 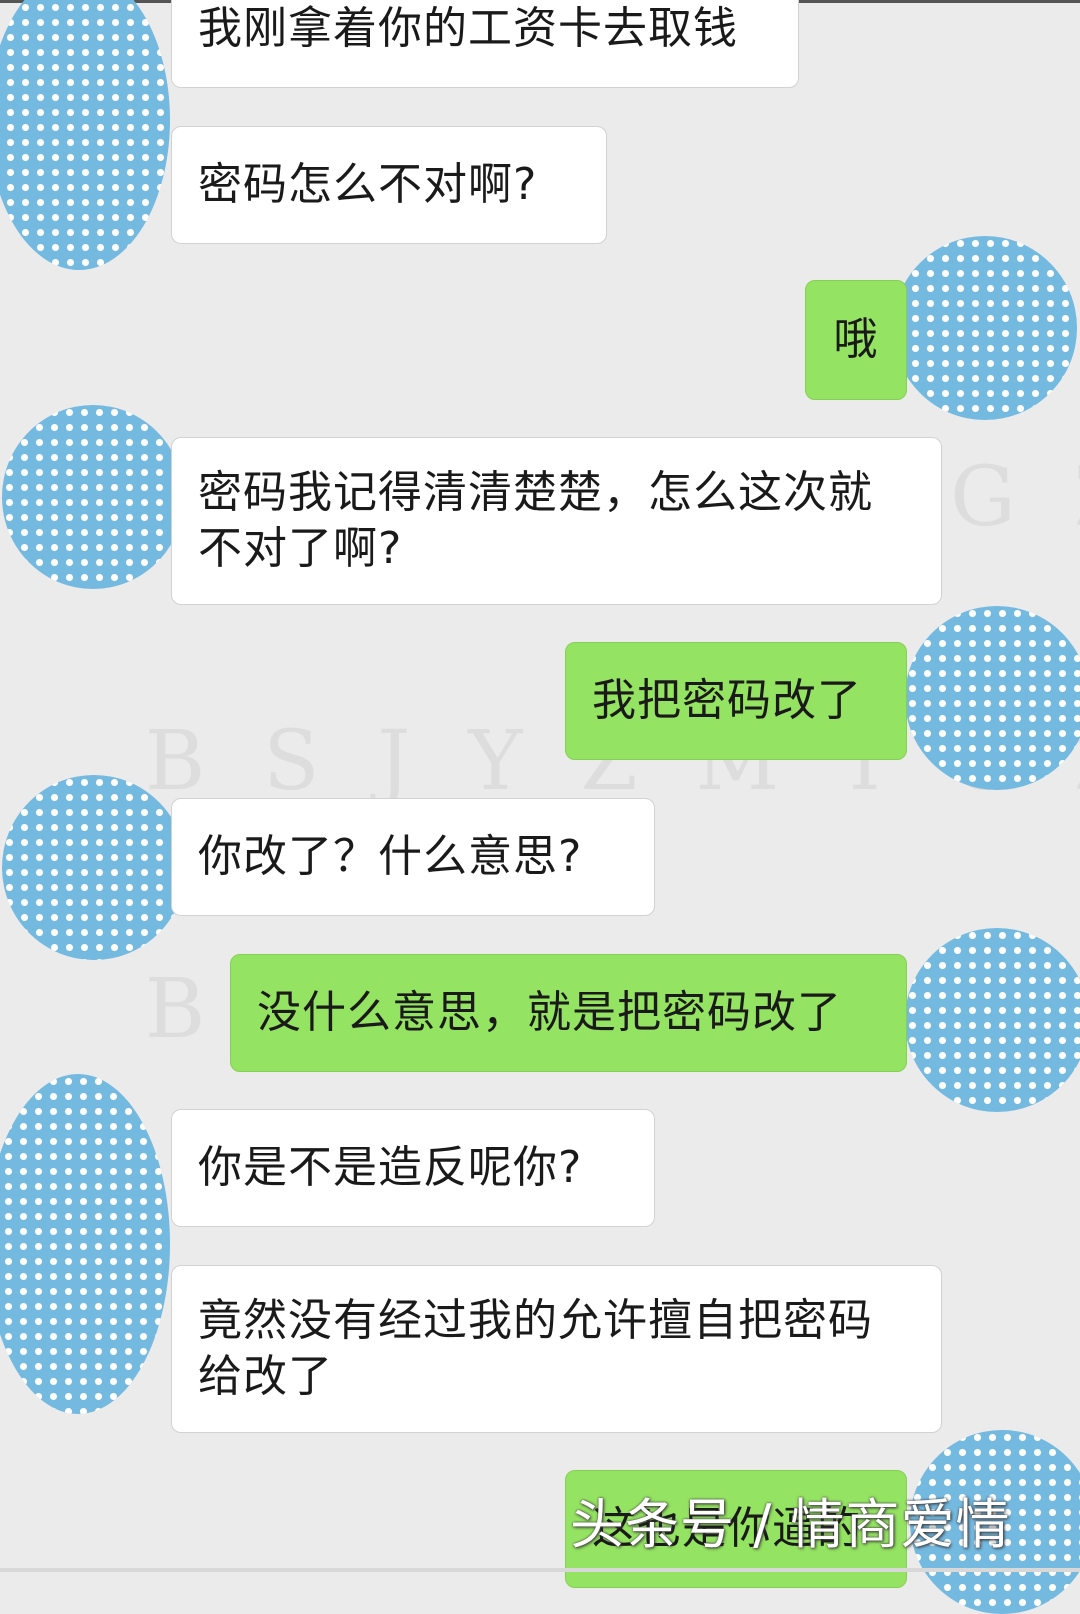 I want to click on message-bubble-incoming: 你改了？什么意思?, so click(x=413, y=857).